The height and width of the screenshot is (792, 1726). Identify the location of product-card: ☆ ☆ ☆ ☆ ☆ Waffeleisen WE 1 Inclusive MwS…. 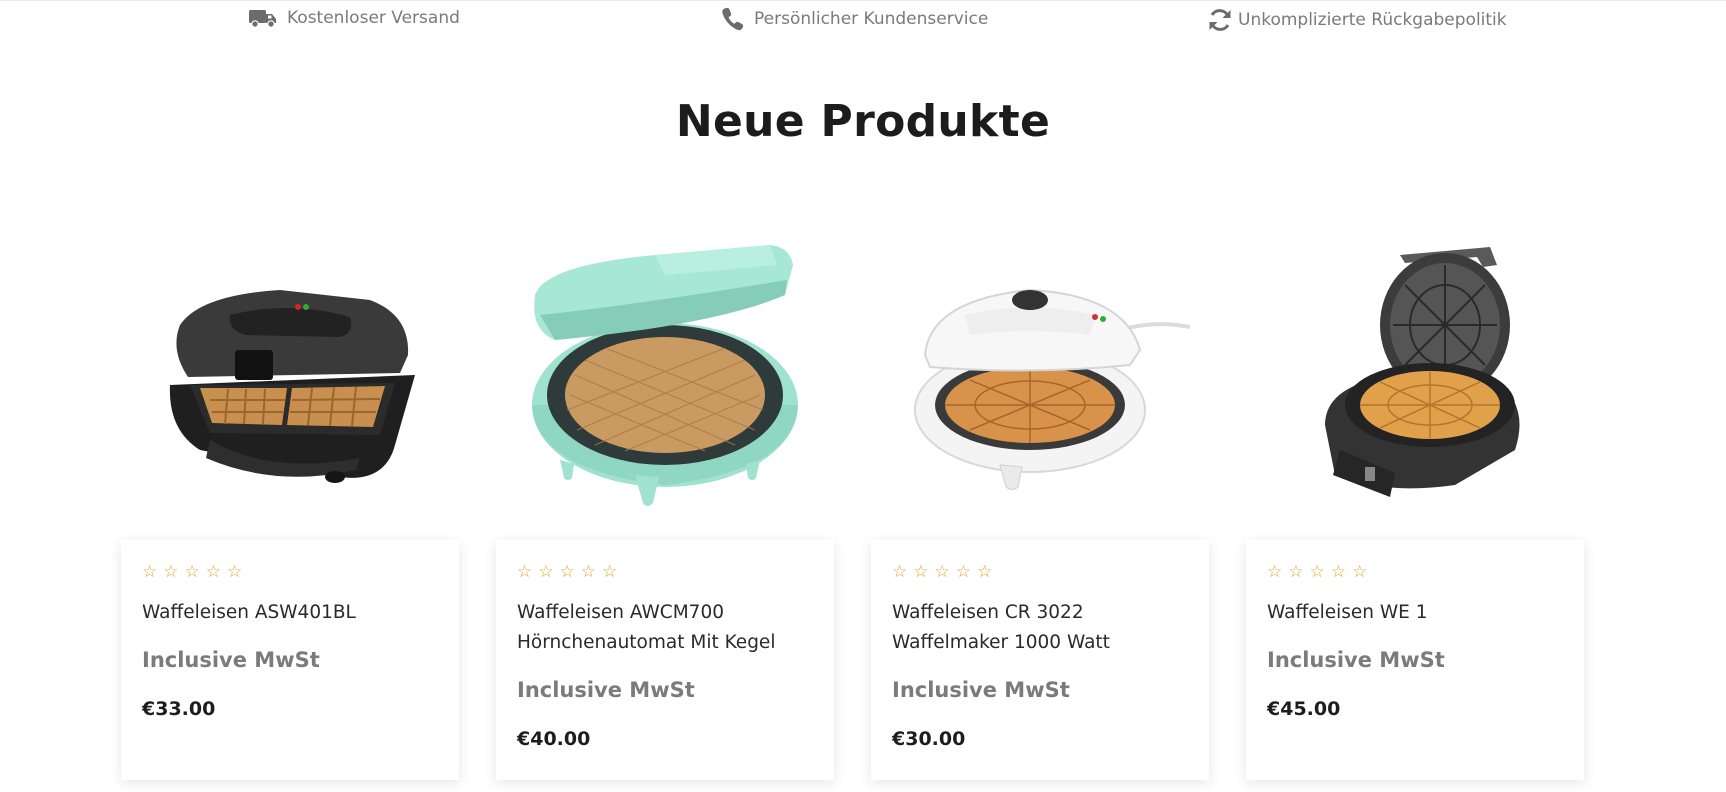
(1415, 502).